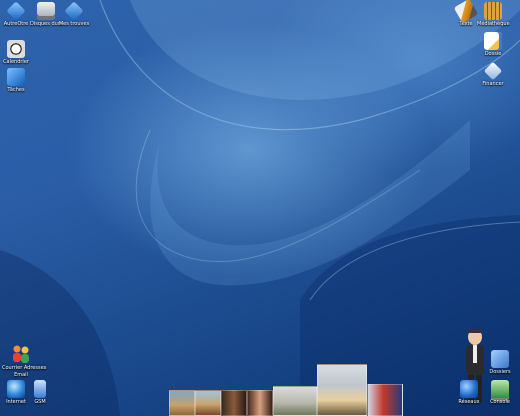 This screenshot has width=520, height=416. I want to click on network-icon, so click(469, 389).